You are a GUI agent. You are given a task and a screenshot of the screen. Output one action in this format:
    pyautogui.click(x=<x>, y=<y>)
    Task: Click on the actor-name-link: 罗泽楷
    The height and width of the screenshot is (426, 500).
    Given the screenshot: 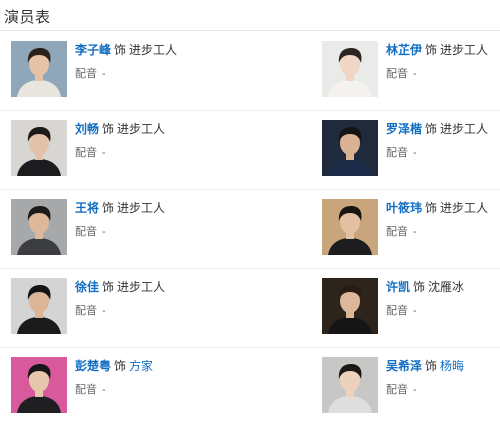 What is the action you would take?
    pyautogui.click(x=404, y=129)
    